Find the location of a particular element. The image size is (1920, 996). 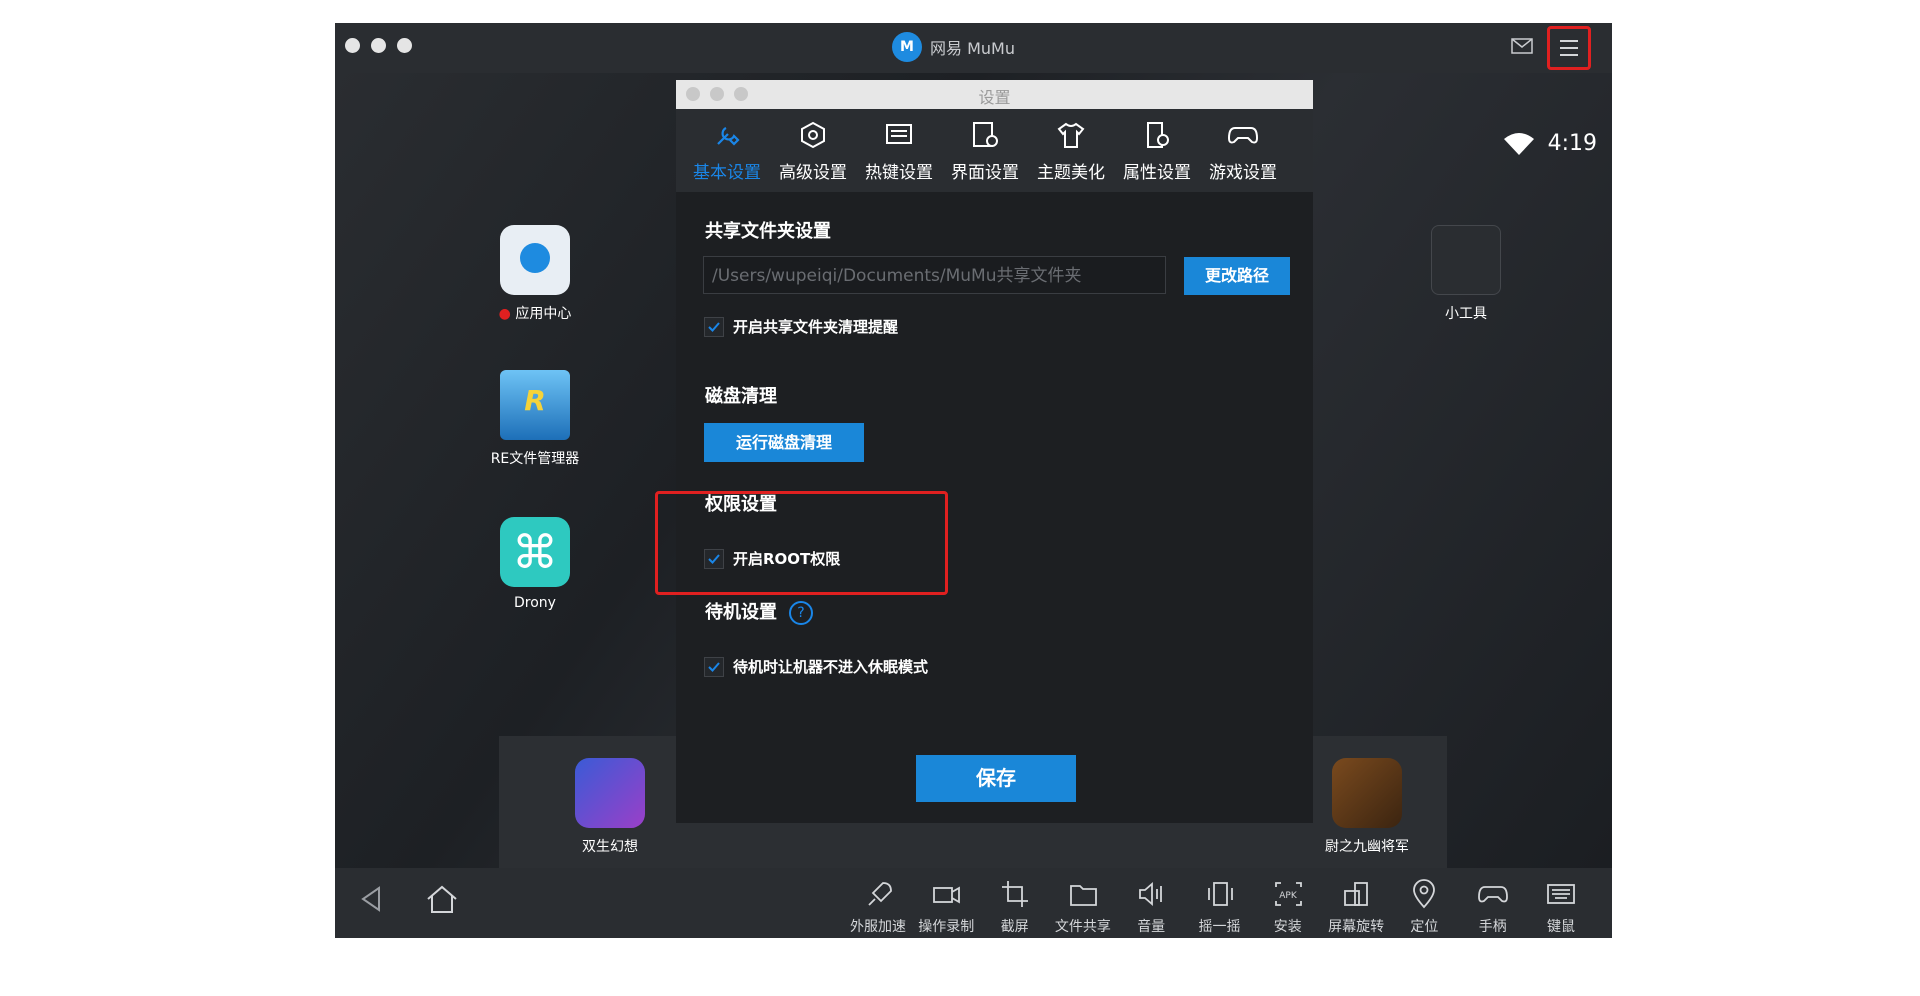

toolbar-gamepad-button: 手柄 is located at coordinates (1493, 907).